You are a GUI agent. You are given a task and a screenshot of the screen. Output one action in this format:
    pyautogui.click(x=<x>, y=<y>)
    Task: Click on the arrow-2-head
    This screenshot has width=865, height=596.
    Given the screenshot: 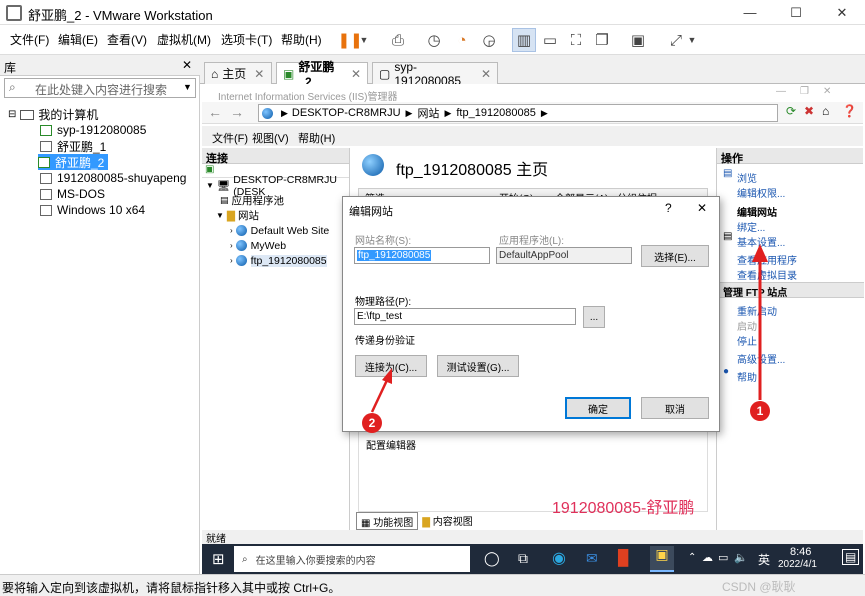 What is the action you would take?
    pyautogui.click(x=387, y=376)
    